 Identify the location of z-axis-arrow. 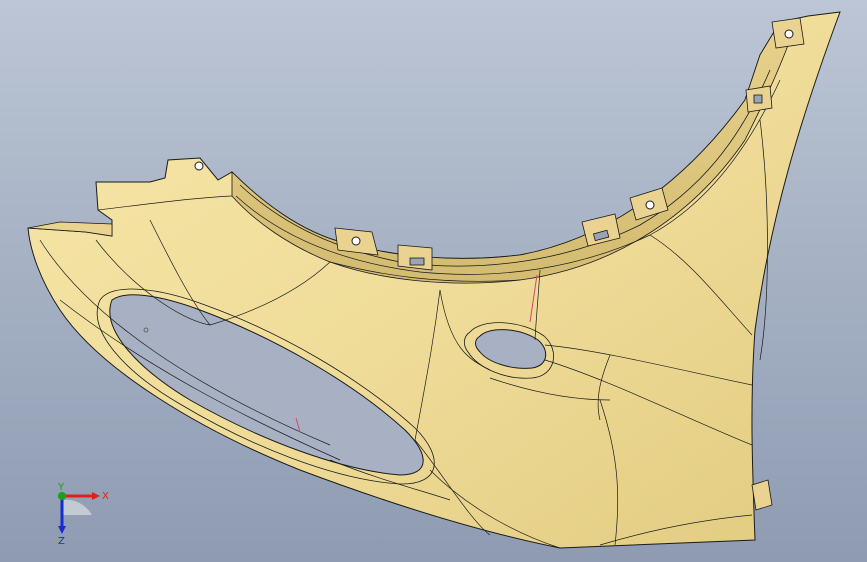
(62, 530).